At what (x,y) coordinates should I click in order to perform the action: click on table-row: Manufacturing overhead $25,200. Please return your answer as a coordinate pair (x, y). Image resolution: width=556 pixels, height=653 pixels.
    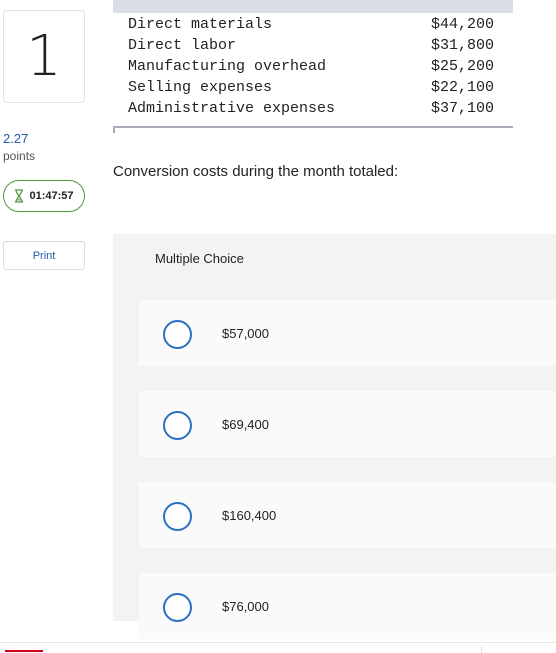
    Looking at the image, I should click on (311, 66).